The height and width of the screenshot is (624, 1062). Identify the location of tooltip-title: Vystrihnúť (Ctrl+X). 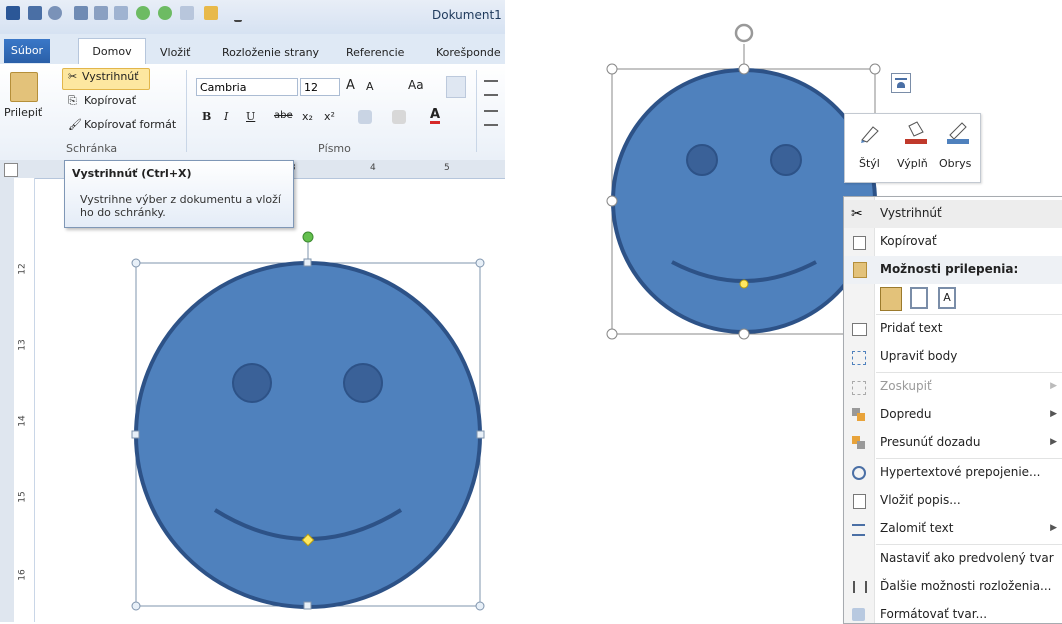
(132, 173).